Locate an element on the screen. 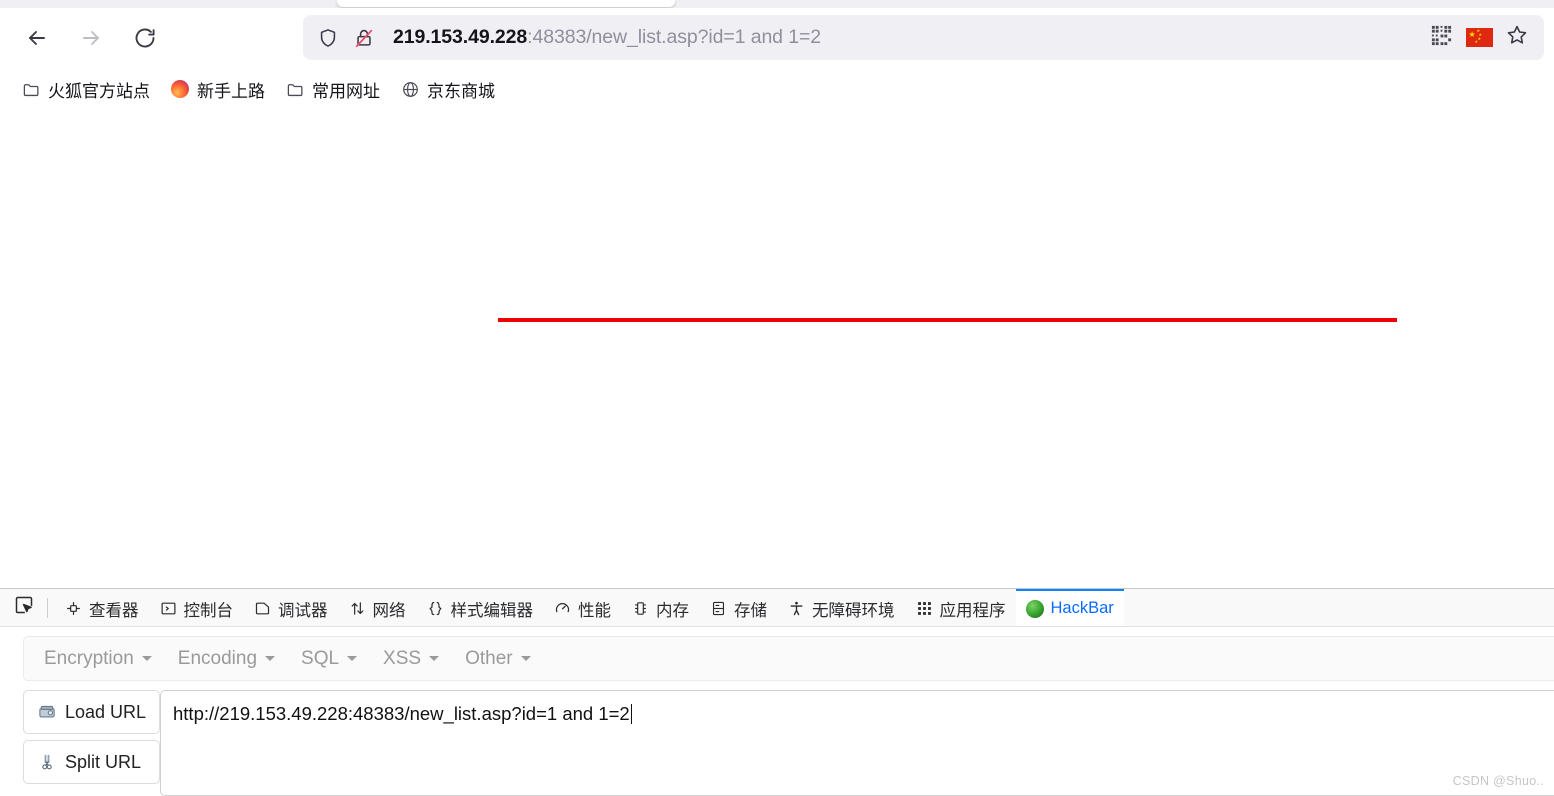  reload-icon is located at coordinates (145, 38).